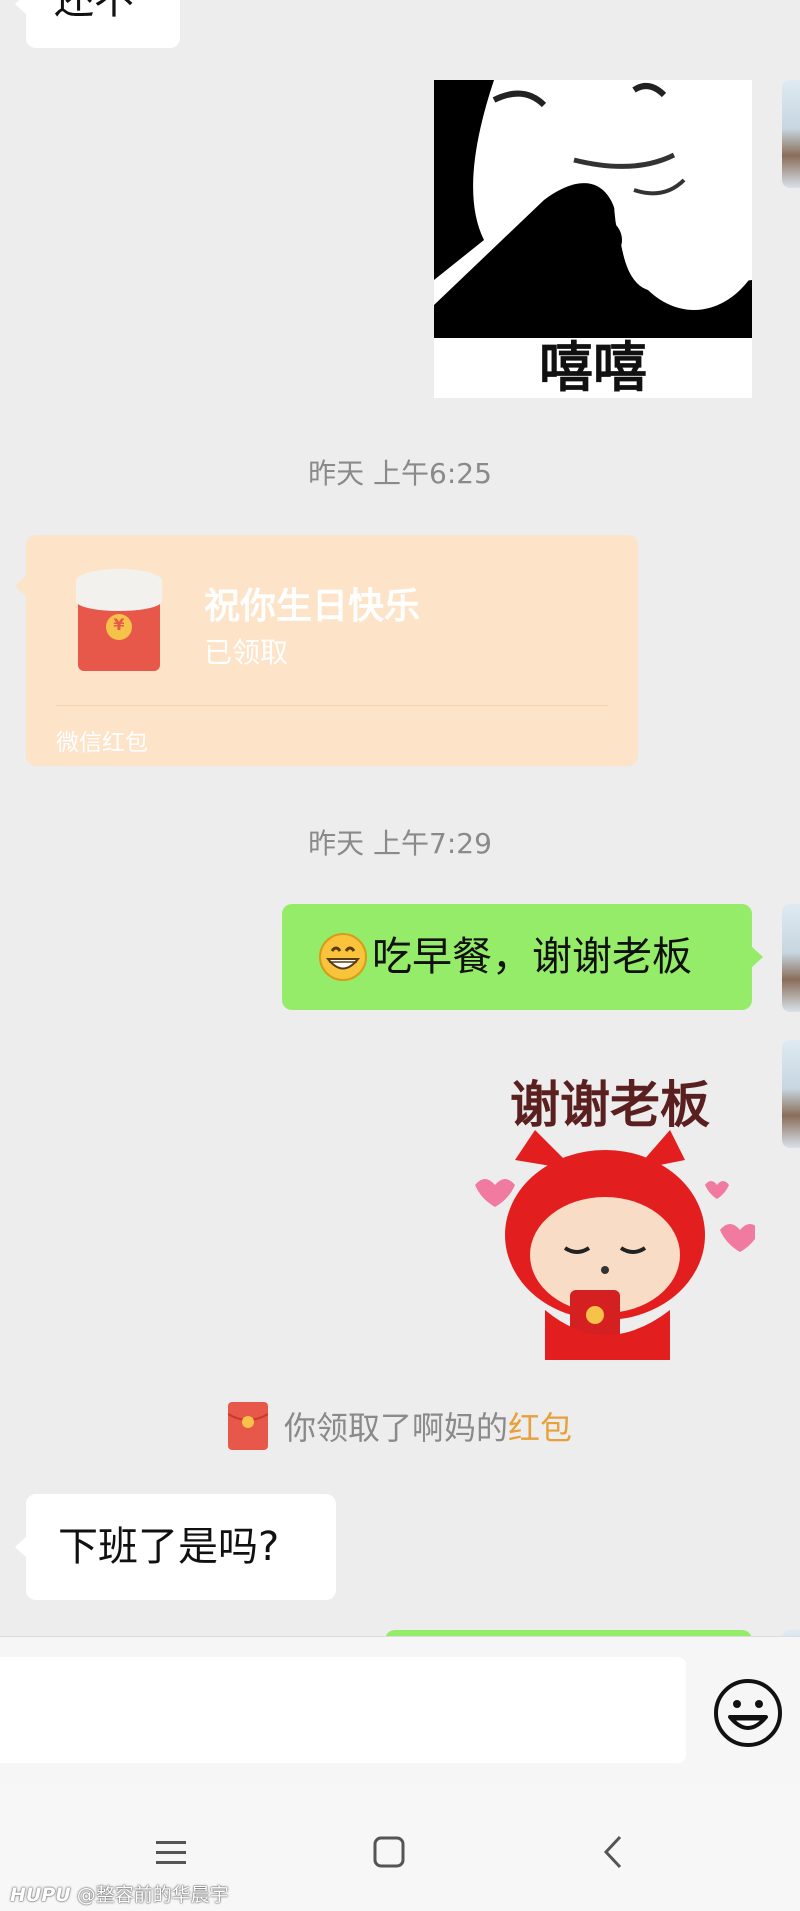 The width and height of the screenshot is (800, 1911). What do you see at coordinates (94, 11) in the screenshot?
I see `message-text: 还不` at bounding box center [94, 11].